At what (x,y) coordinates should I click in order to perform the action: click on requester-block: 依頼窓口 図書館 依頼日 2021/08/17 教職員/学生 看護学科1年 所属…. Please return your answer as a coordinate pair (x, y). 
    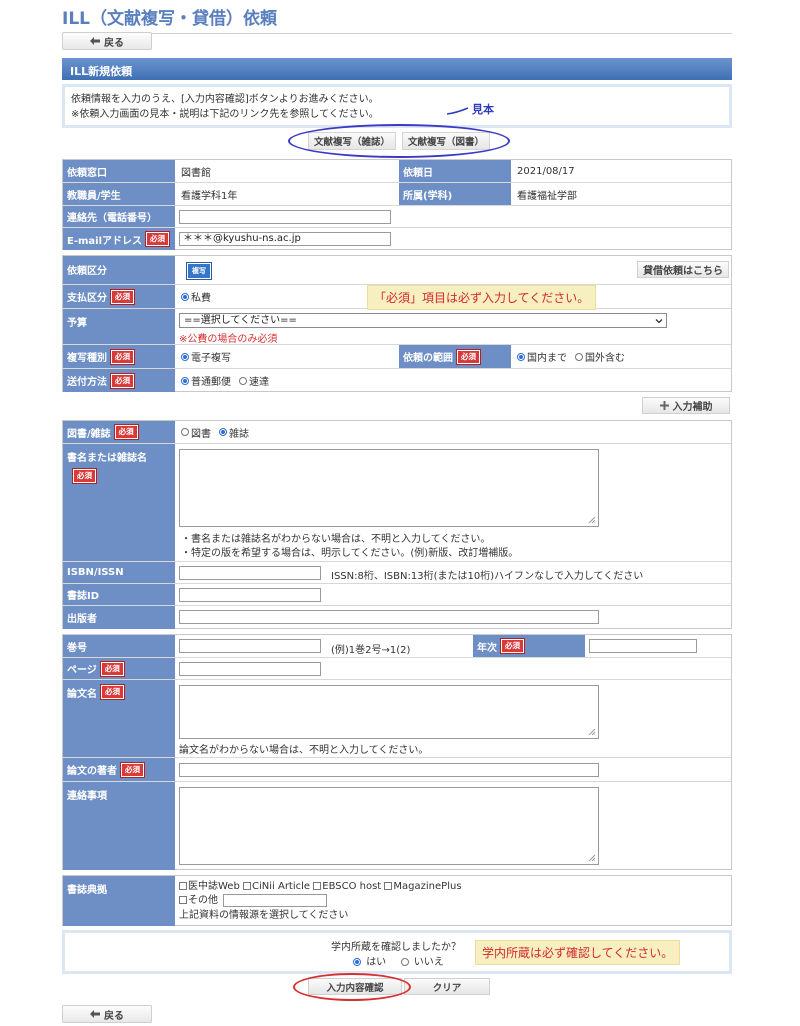
    Looking at the image, I should click on (397, 204).